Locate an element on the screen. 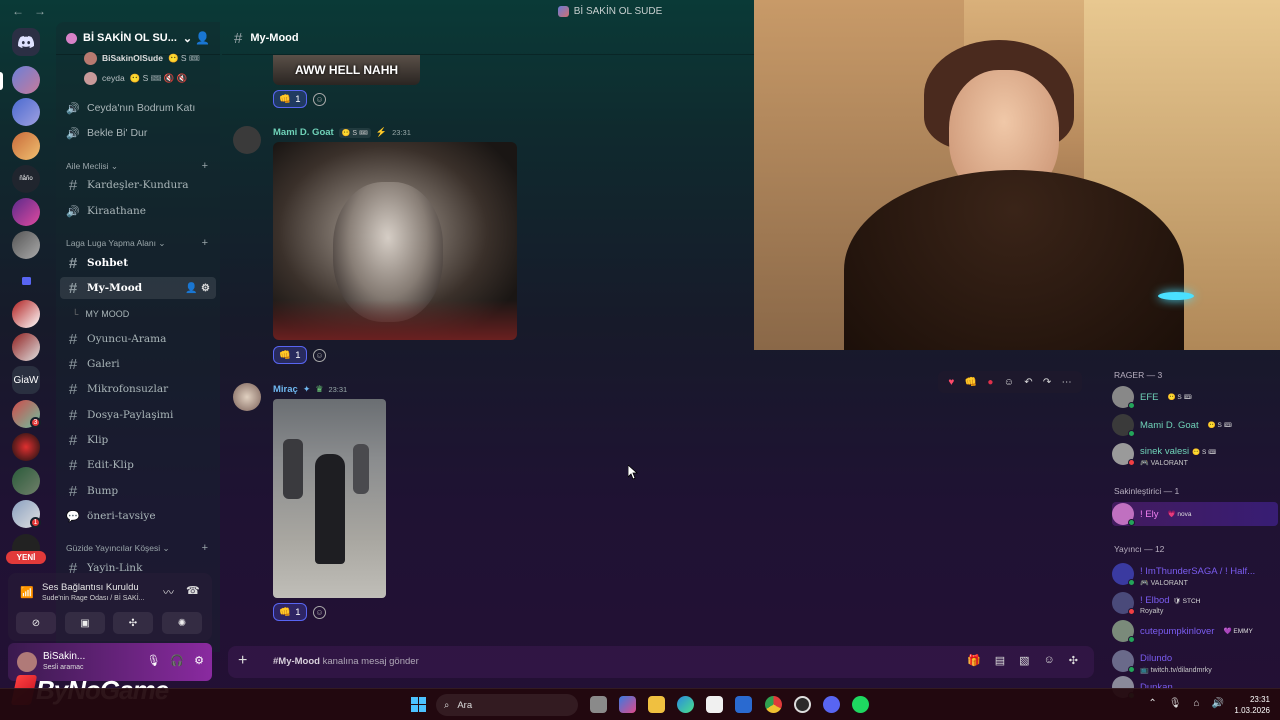 This screenshot has height=720, width=1280. discord-home-icon is located at coordinates (26, 42).